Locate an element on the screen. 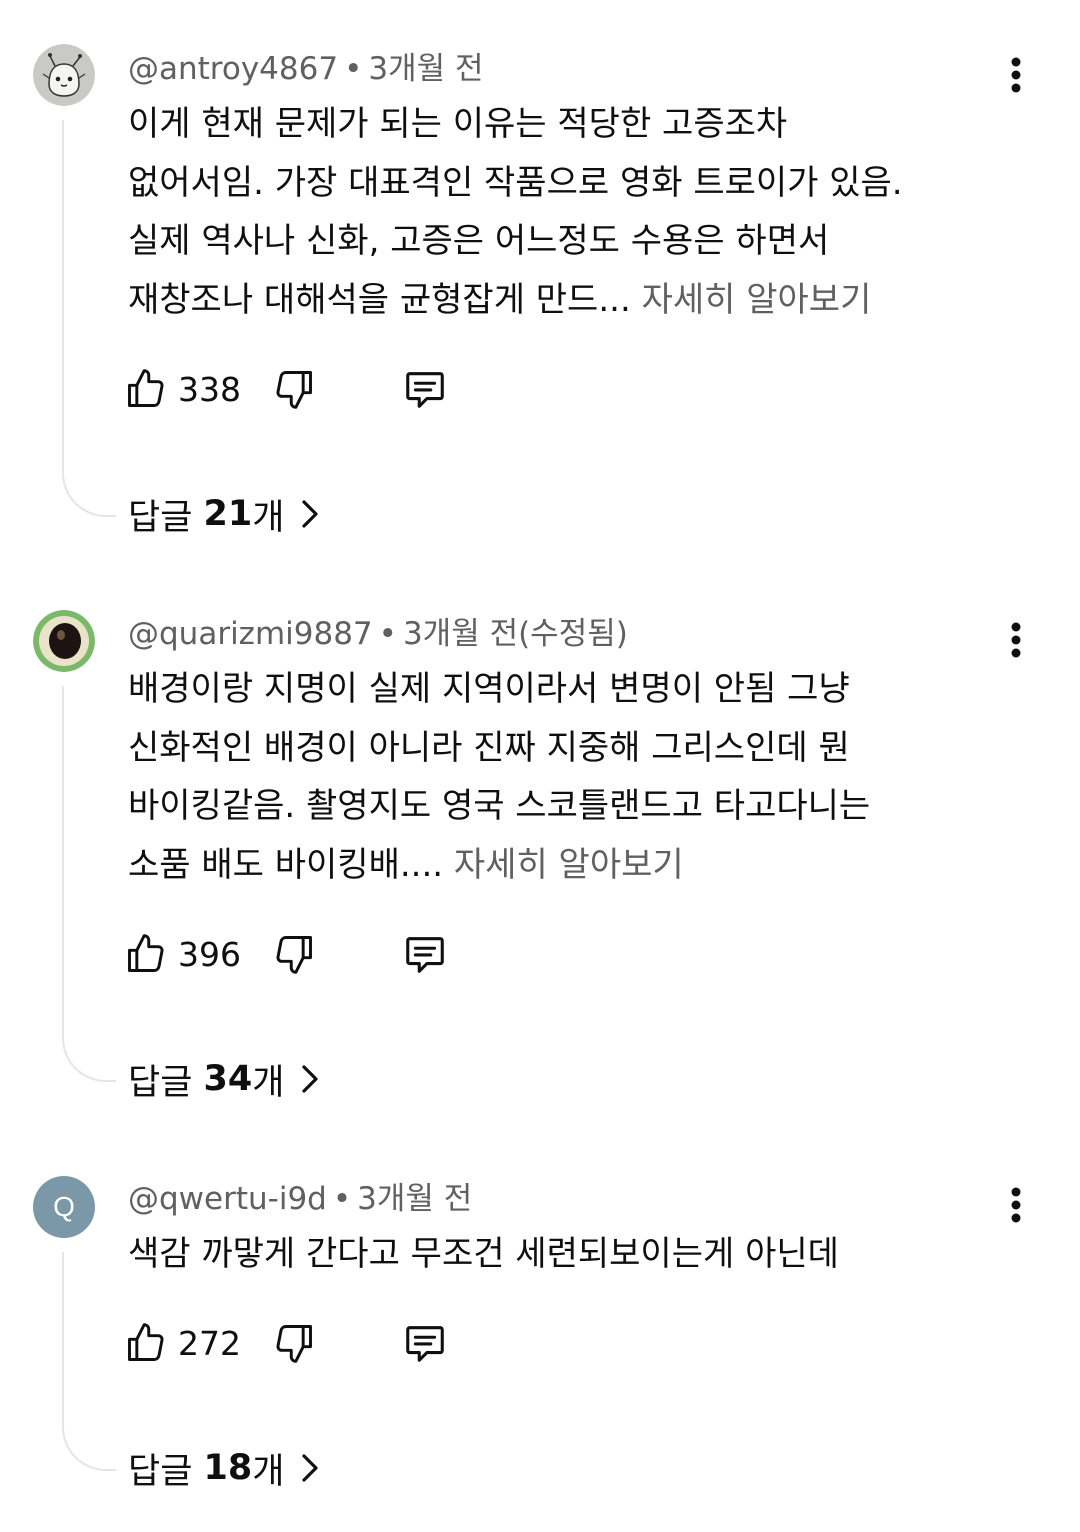 This screenshot has width=1080, height=1532. chevron-right-icon is located at coordinates (310, 1468).